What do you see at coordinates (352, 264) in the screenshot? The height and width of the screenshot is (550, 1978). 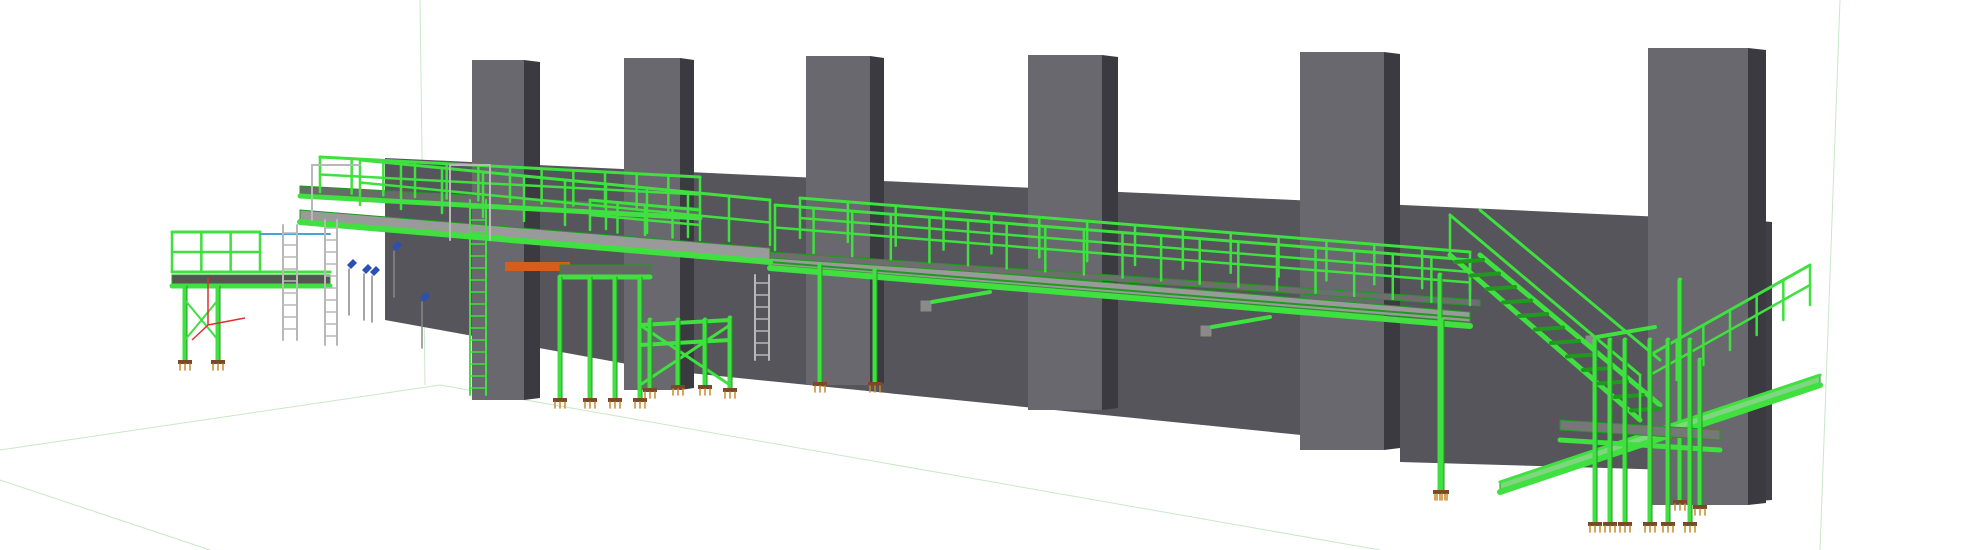 I see `pipe-fitting` at bounding box center [352, 264].